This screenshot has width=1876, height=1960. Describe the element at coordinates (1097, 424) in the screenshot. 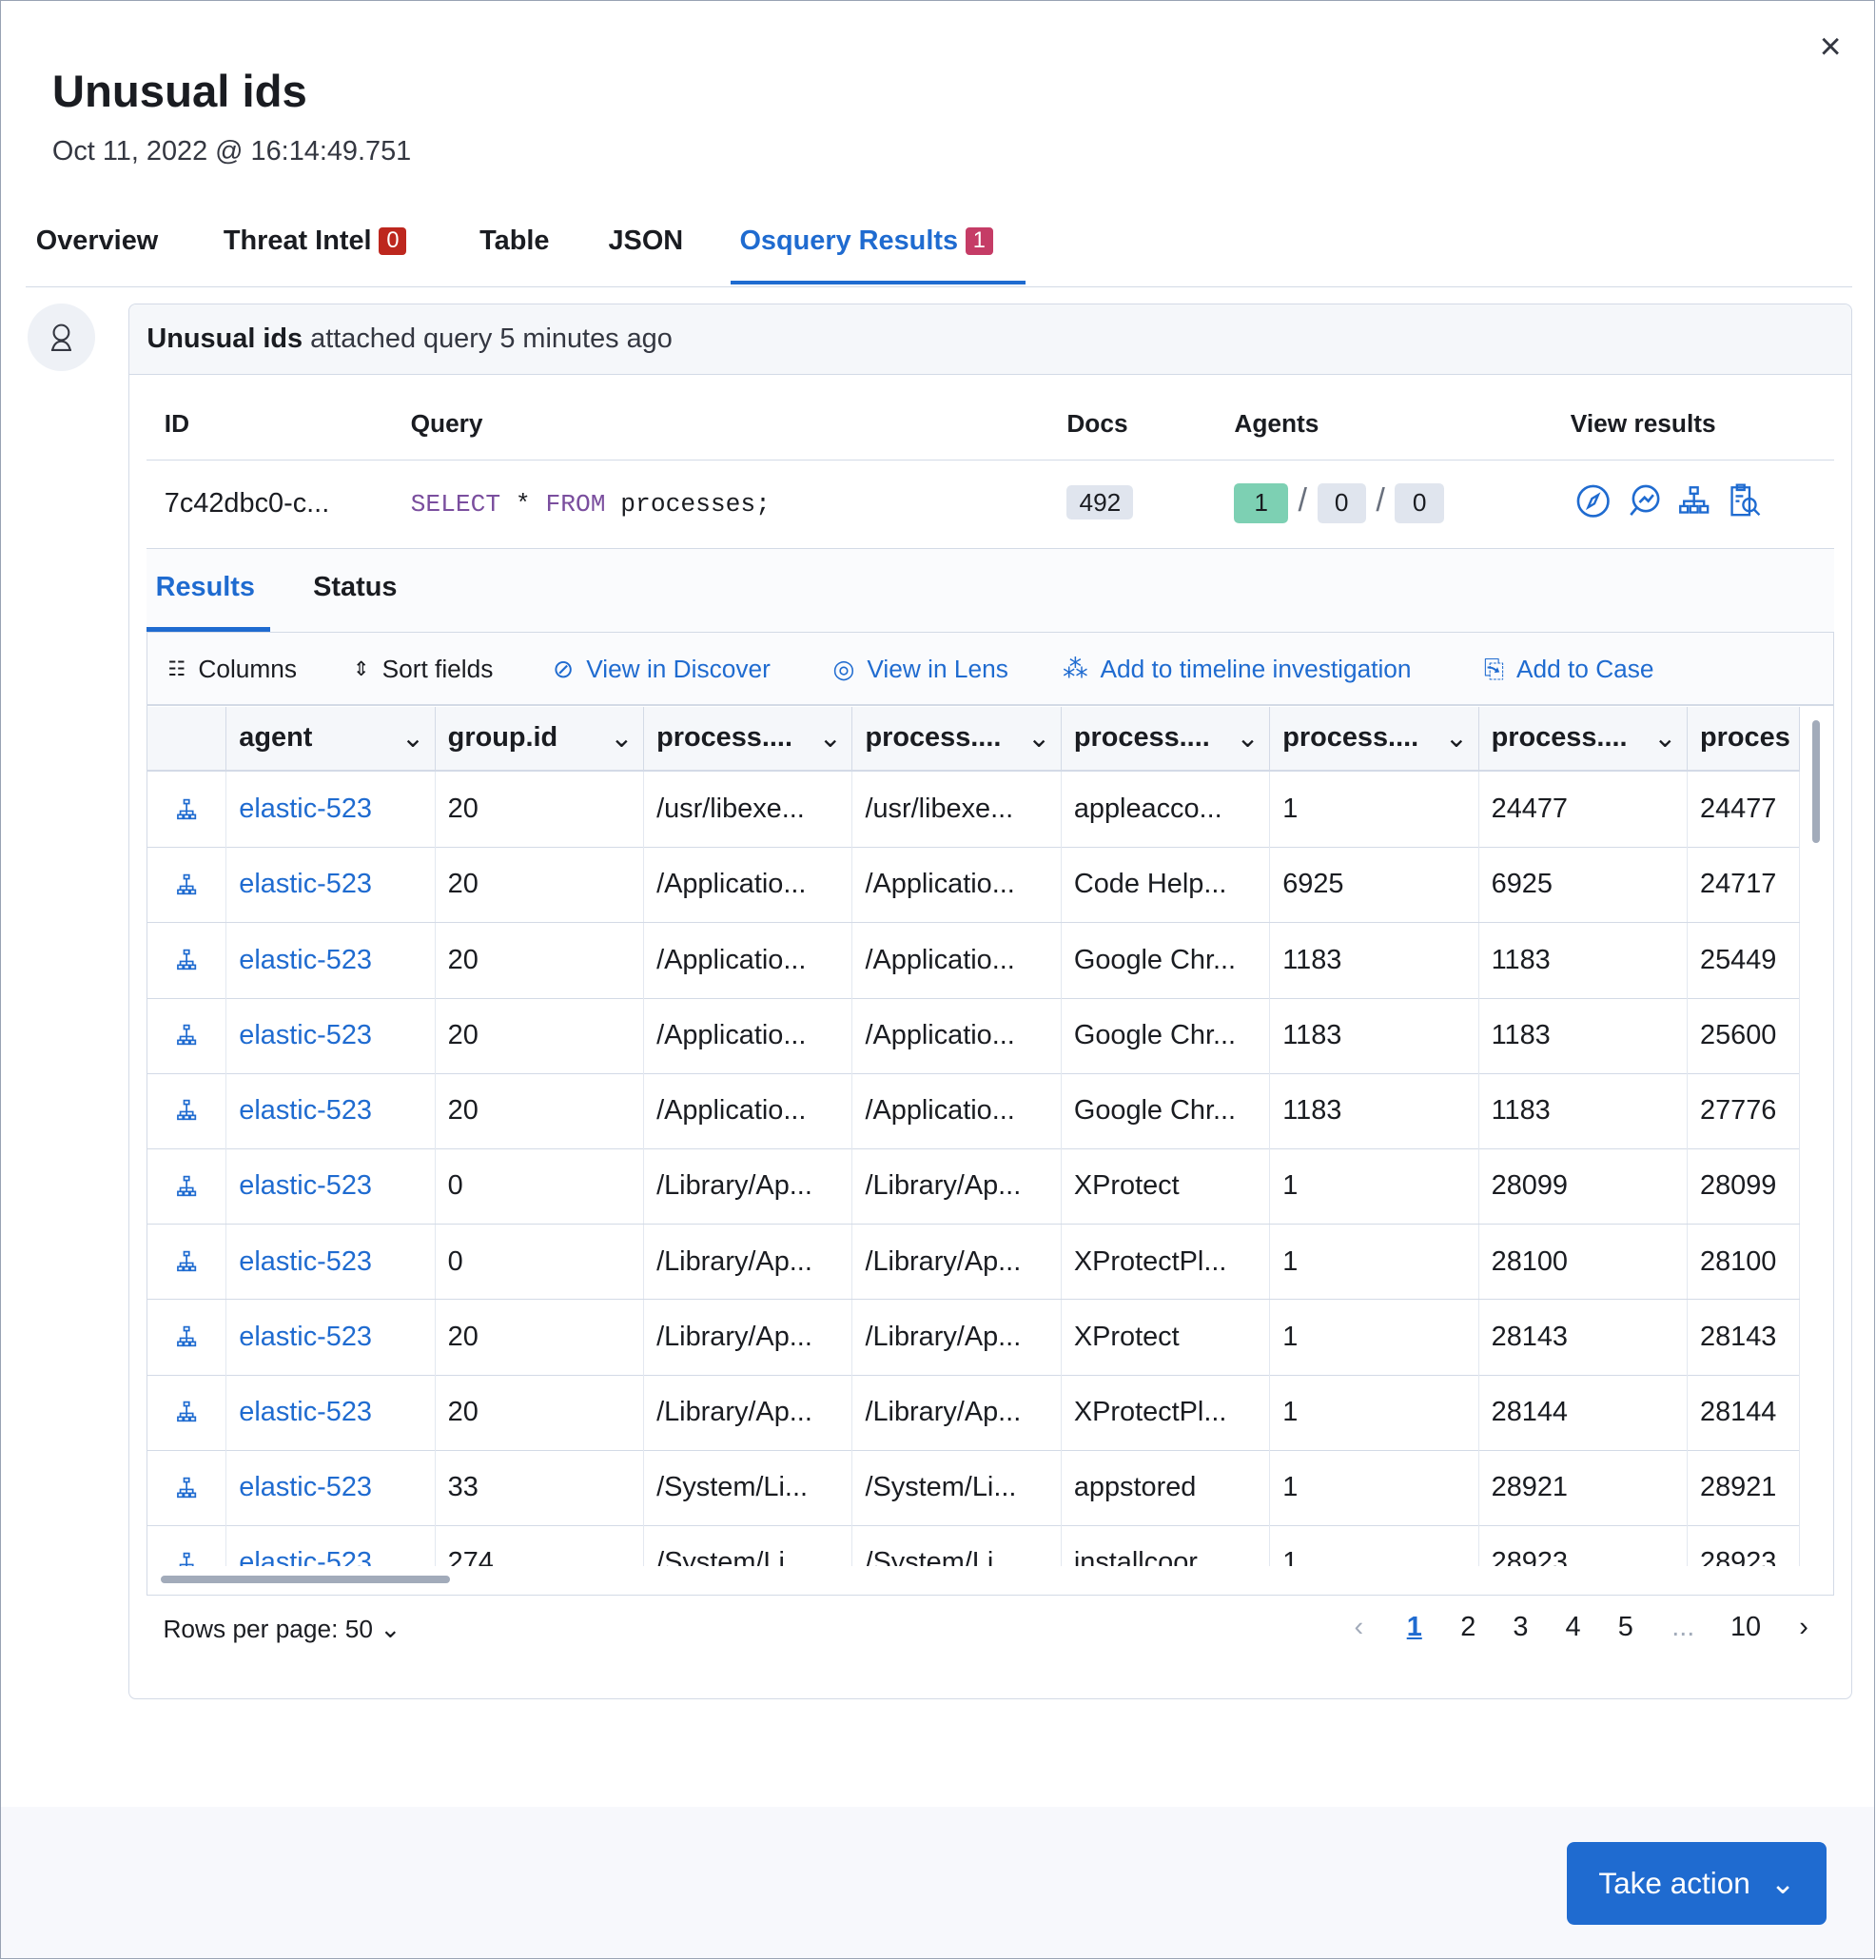

I see `col-header-docs: Docs` at that location.